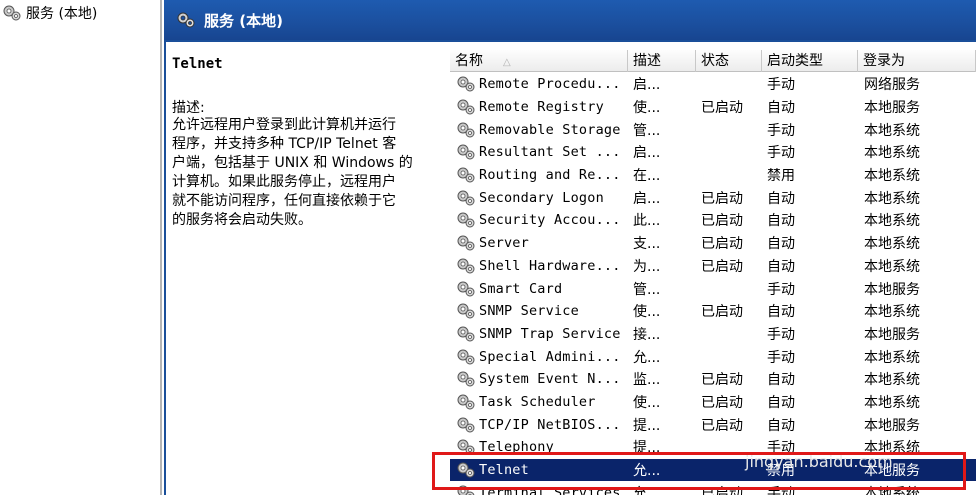 The height and width of the screenshot is (495, 976). I want to click on service-startup-type: 手动, so click(781, 85).